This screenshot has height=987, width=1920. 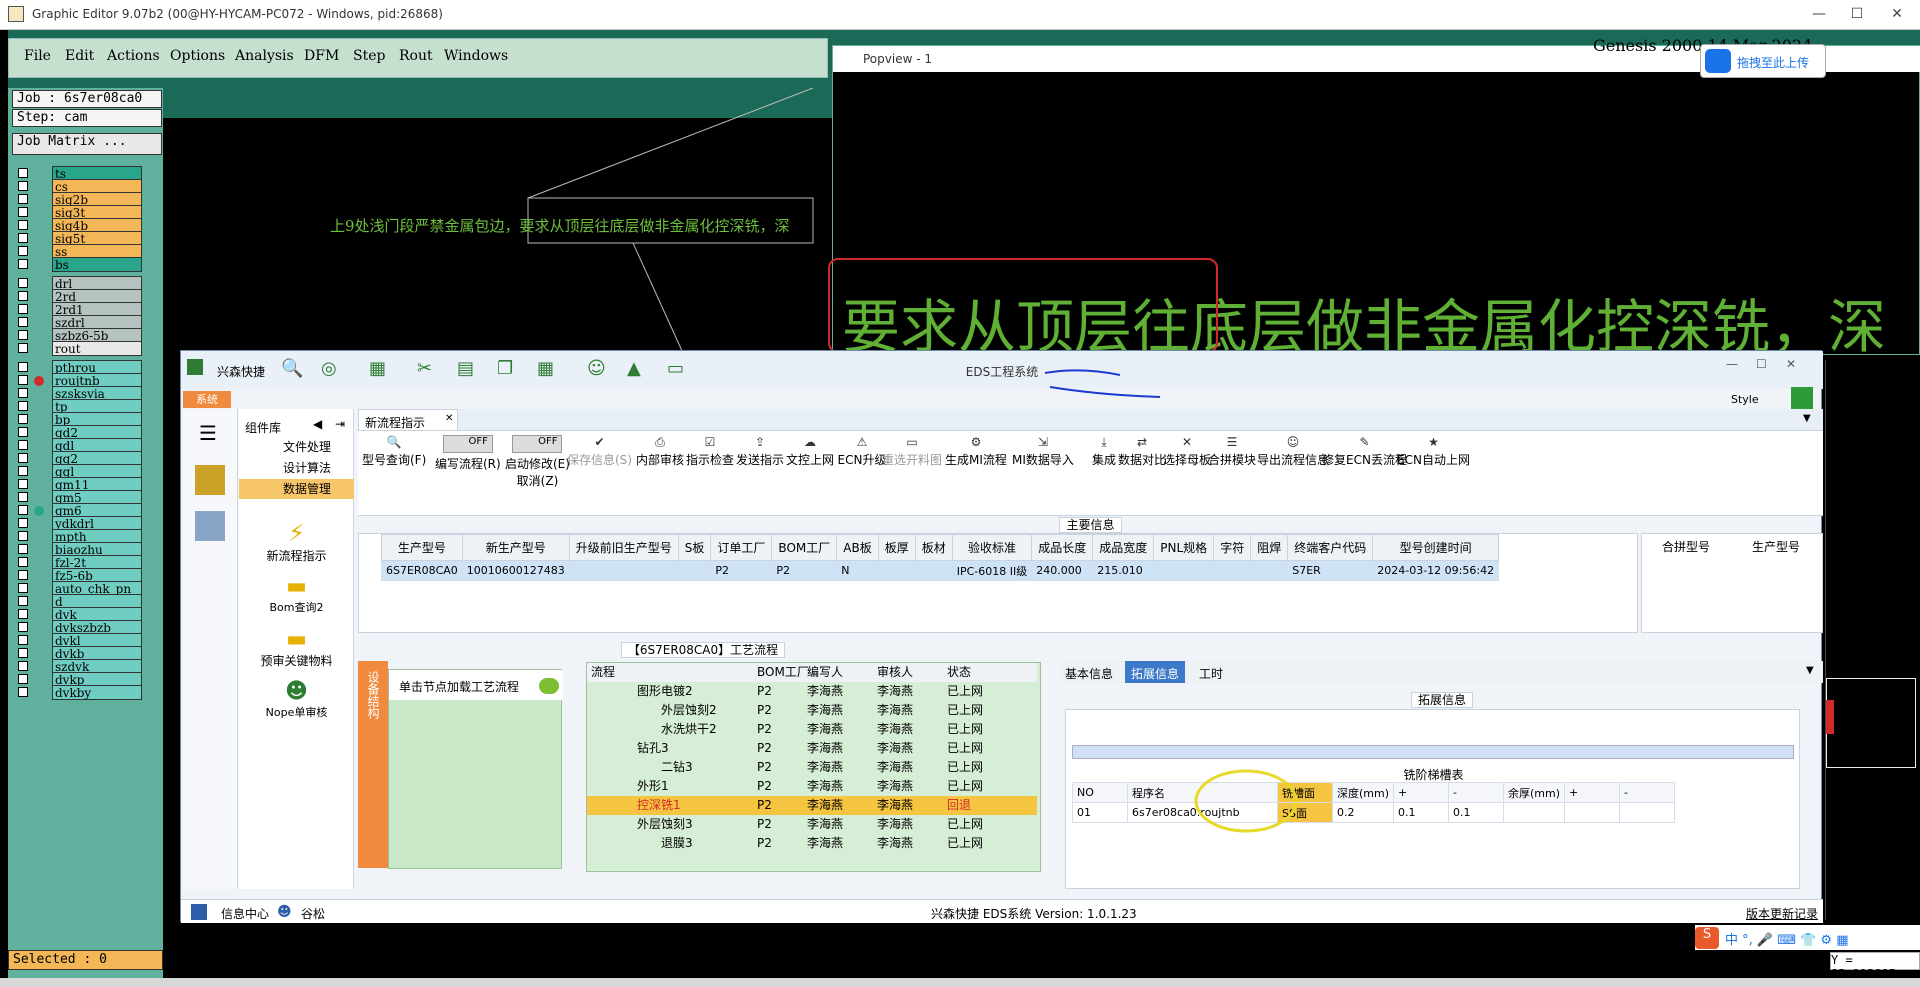 What do you see at coordinates (296, 541) in the screenshot?
I see `tile-new-flow: ⚡ 新流程指示` at bounding box center [296, 541].